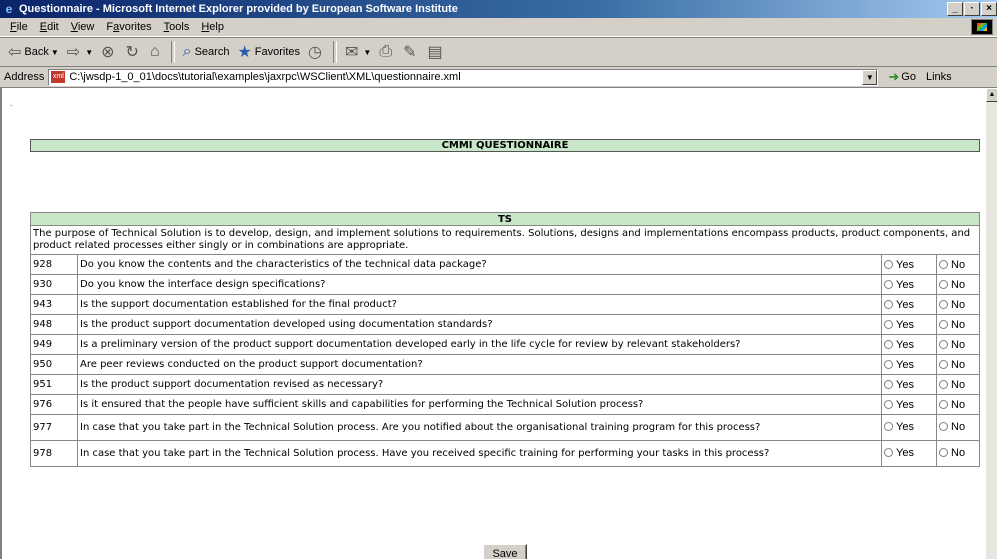 The height and width of the screenshot is (559, 997). Describe the element at coordinates (54, 364) in the screenshot. I see `question-id: 950` at that location.